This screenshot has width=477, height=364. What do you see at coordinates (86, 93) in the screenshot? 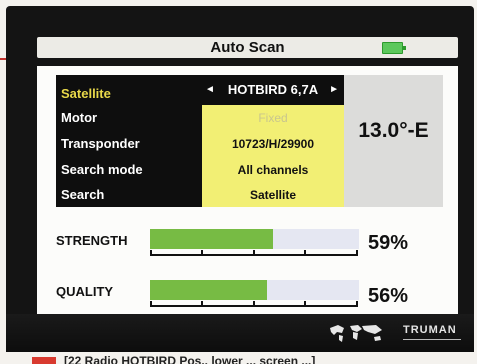
I see `label-satellite: Satellite` at bounding box center [86, 93].